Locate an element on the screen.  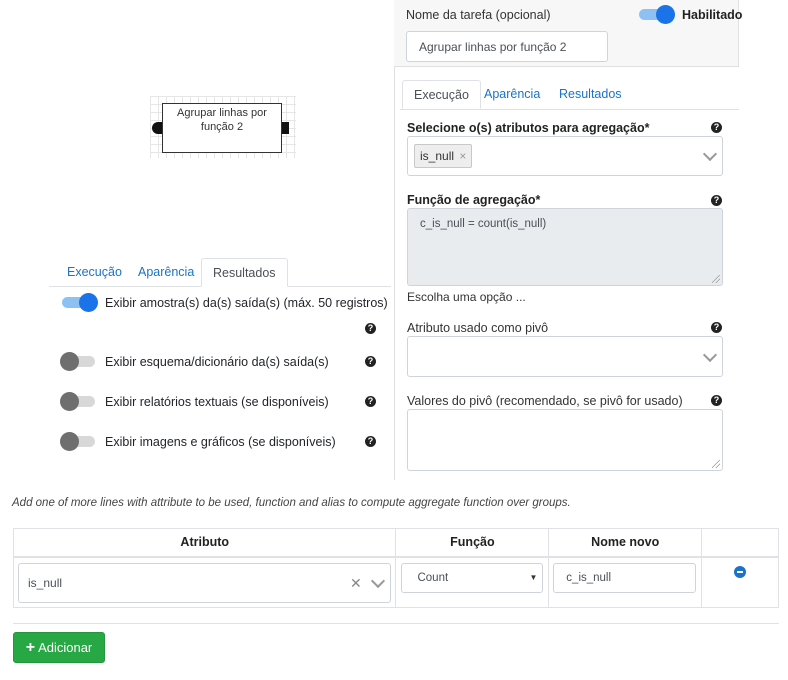
aggregation-function-value: c_is_null = count(is_null) is located at coordinates (483, 224).